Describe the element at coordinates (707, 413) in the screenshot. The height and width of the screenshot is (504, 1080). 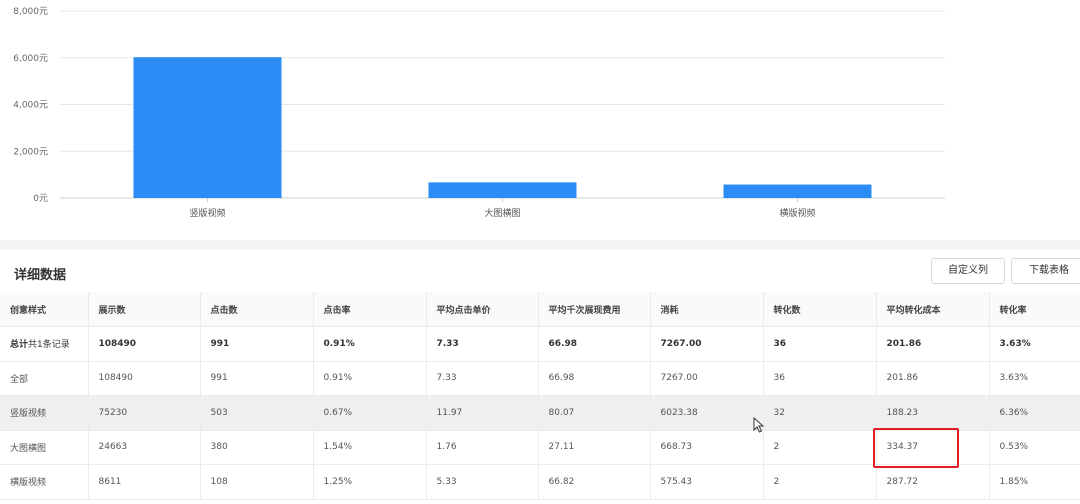
I see `table-cell: 6023.38` at that location.